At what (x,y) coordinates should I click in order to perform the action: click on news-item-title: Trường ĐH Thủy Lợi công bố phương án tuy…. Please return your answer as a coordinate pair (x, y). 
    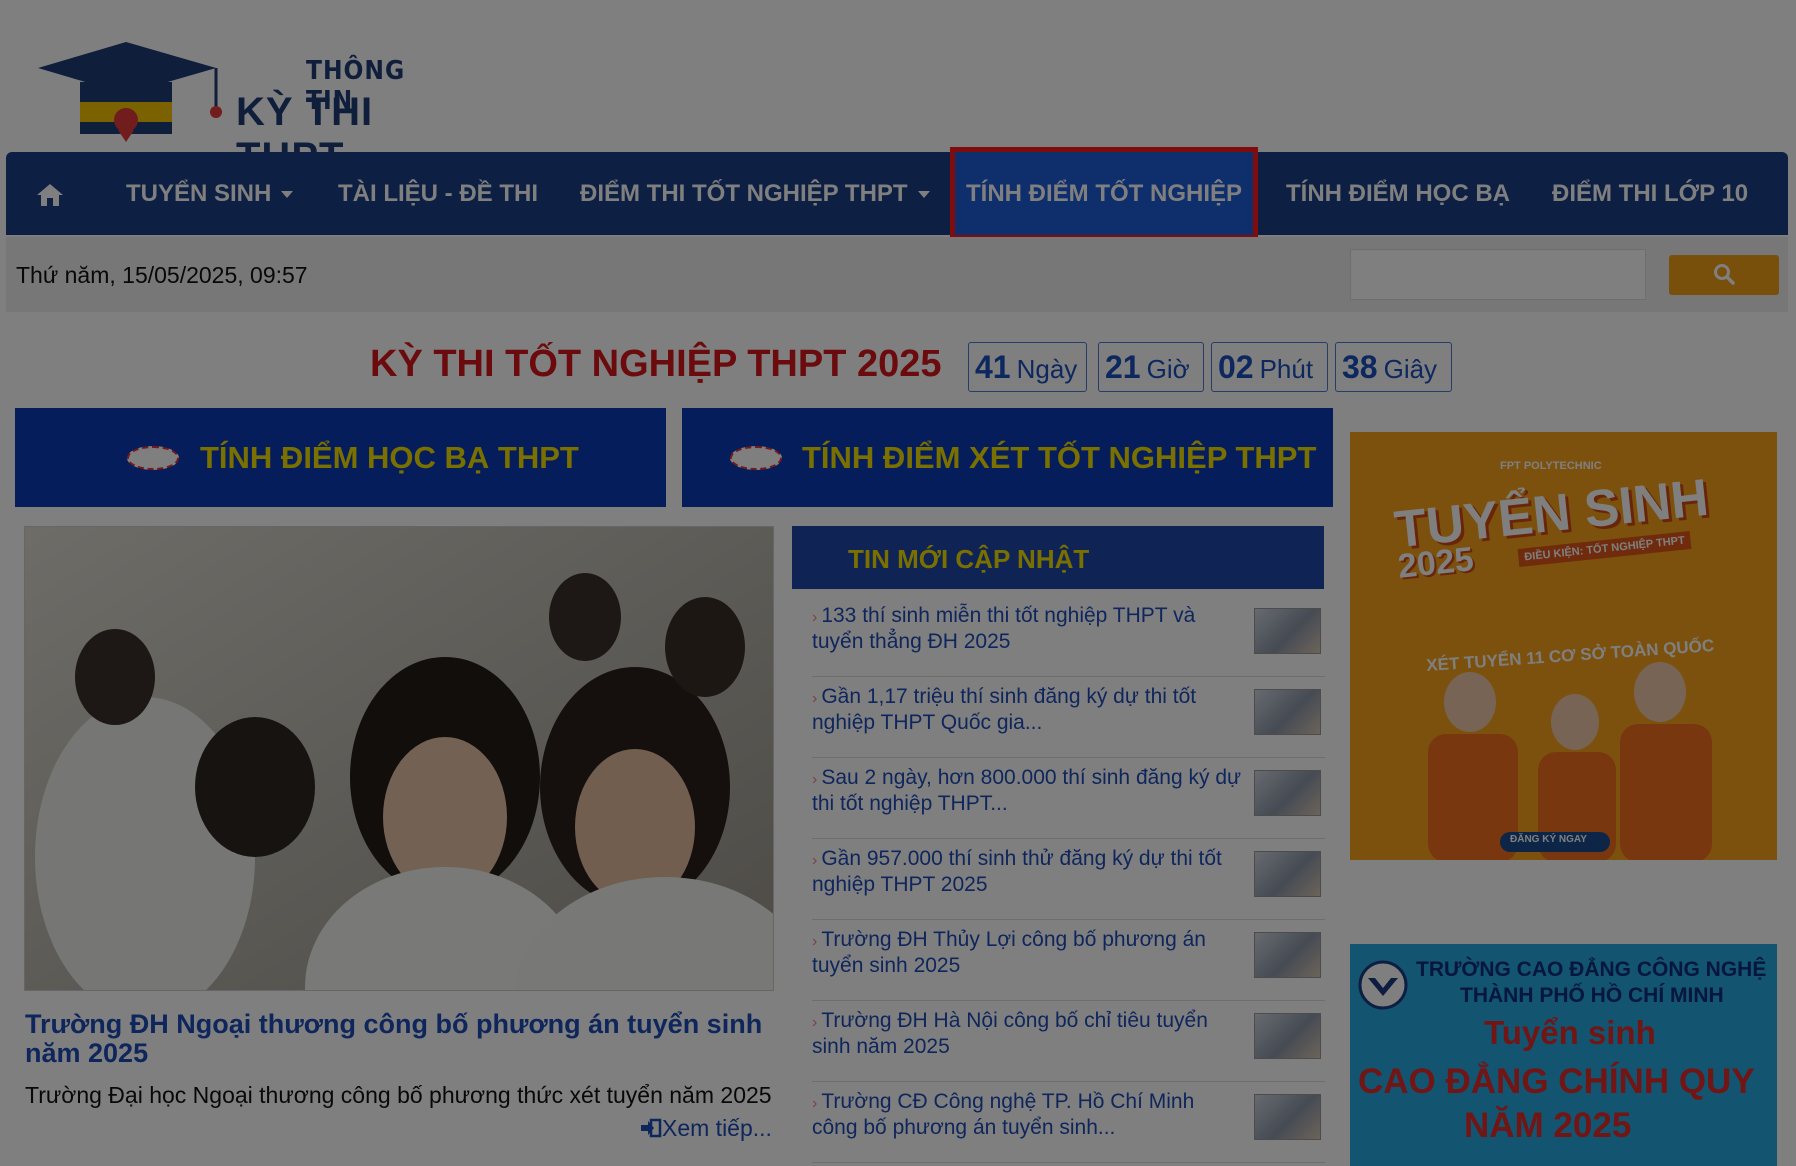
    Looking at the image, I should click on (1028, 953).